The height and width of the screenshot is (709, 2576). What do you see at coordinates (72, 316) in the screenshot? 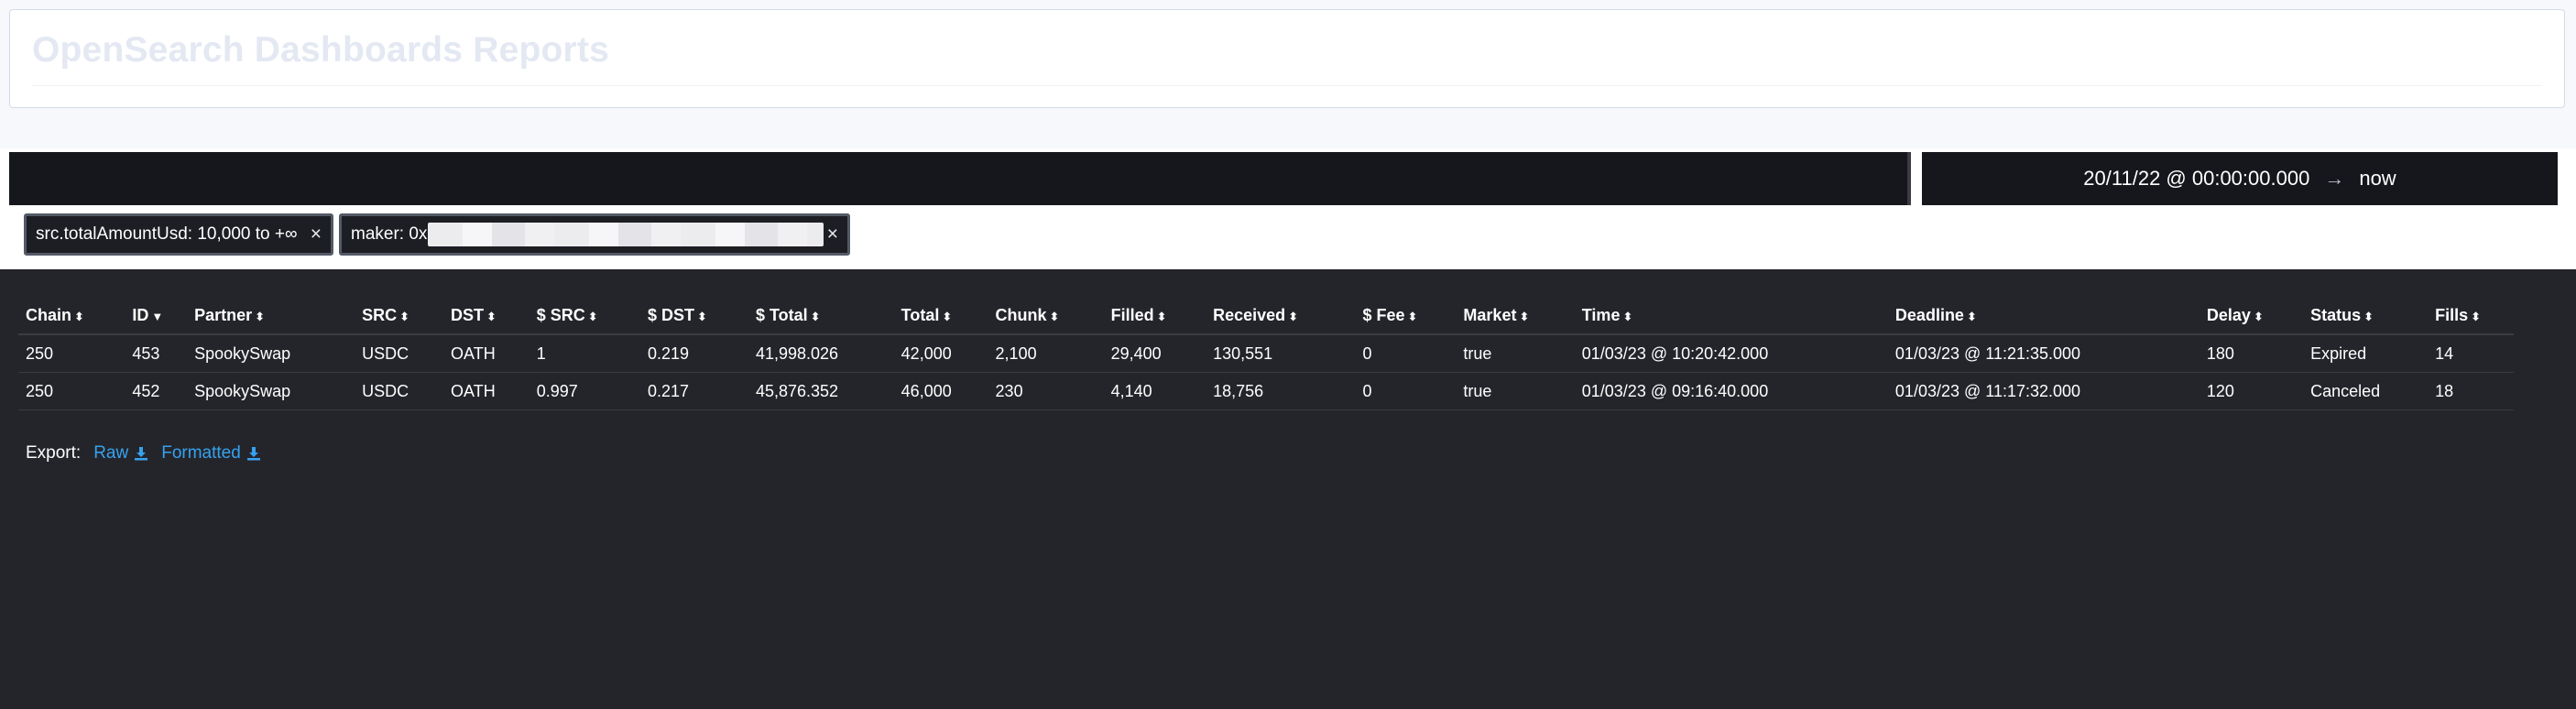
I see `column-header-chain: Chain ⬍` at bounding box center [72, 316].